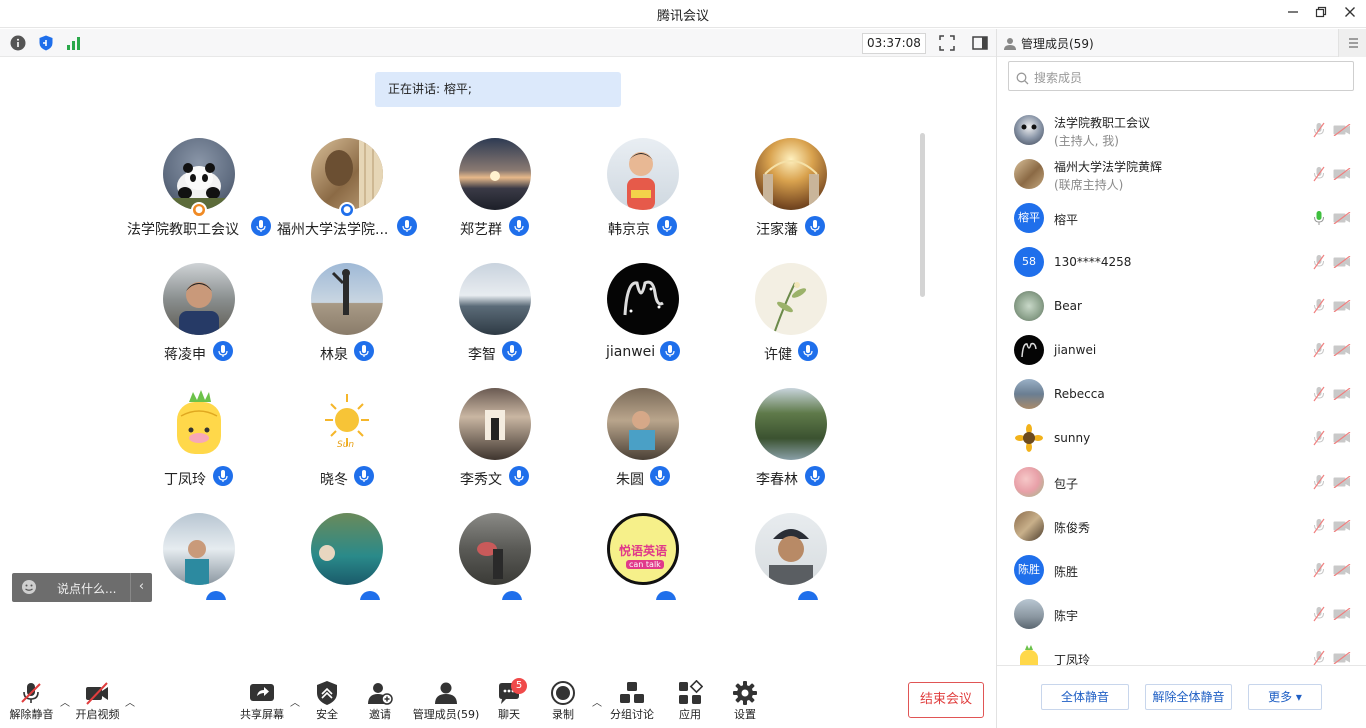 The height and width of the screenshot is (728, 1366). I want to click on participant-tile: 李秀文, so click(495, 430).